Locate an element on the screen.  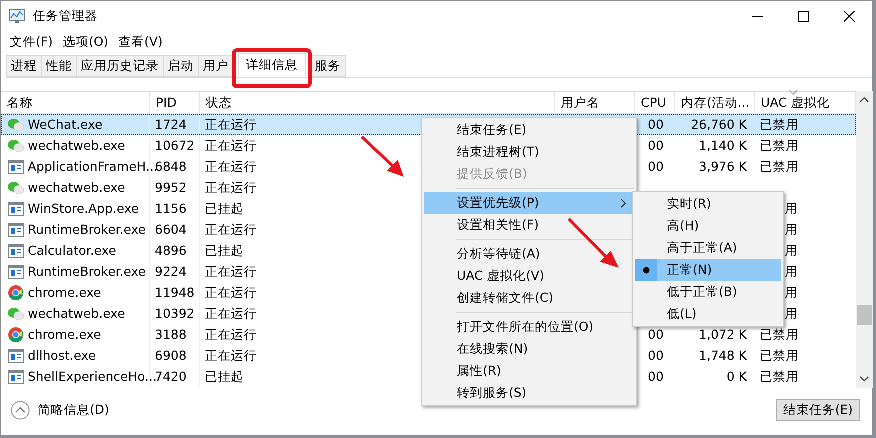
process-name: WeChat.exe is located at coordinates (65, 125).